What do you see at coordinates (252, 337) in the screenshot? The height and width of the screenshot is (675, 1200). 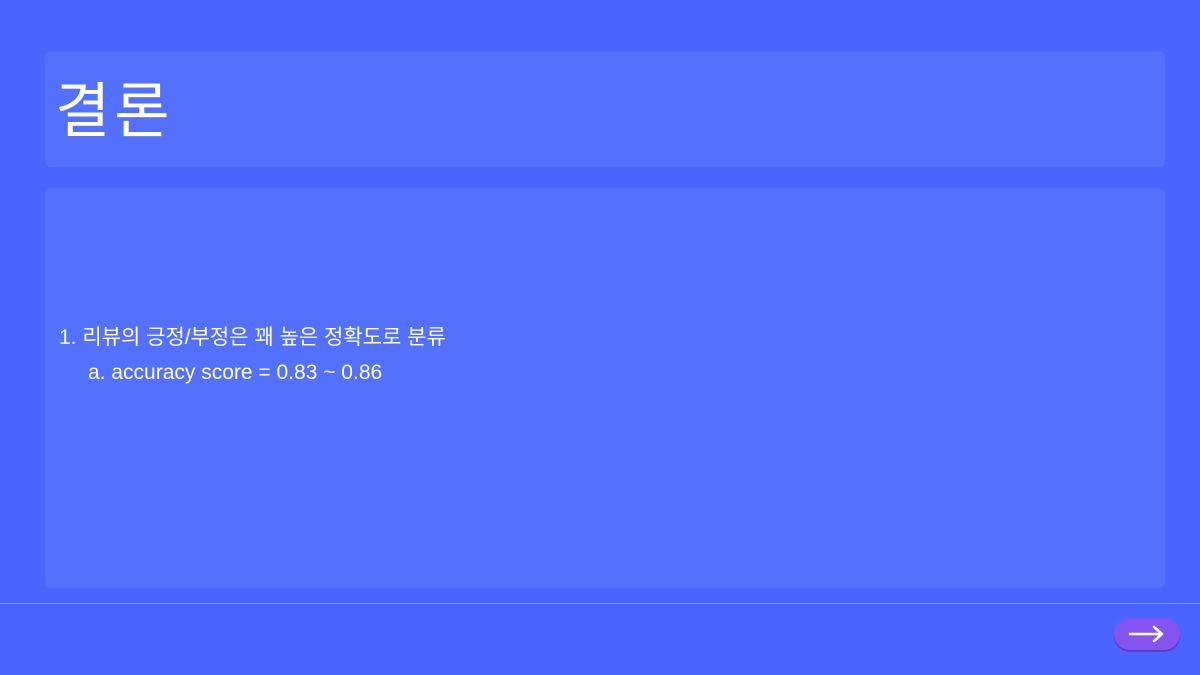 I see `list-item: 1. 리뷰의 긍정/부정은 꽤 높은 정확도로 분류` at bounding box center [252, 337].